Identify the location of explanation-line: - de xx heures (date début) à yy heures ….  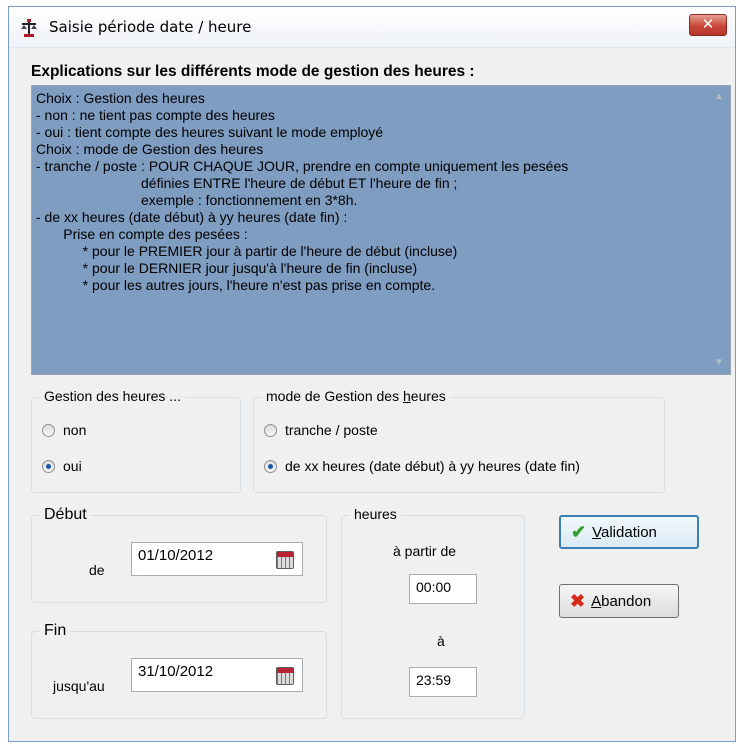
(192, 217).